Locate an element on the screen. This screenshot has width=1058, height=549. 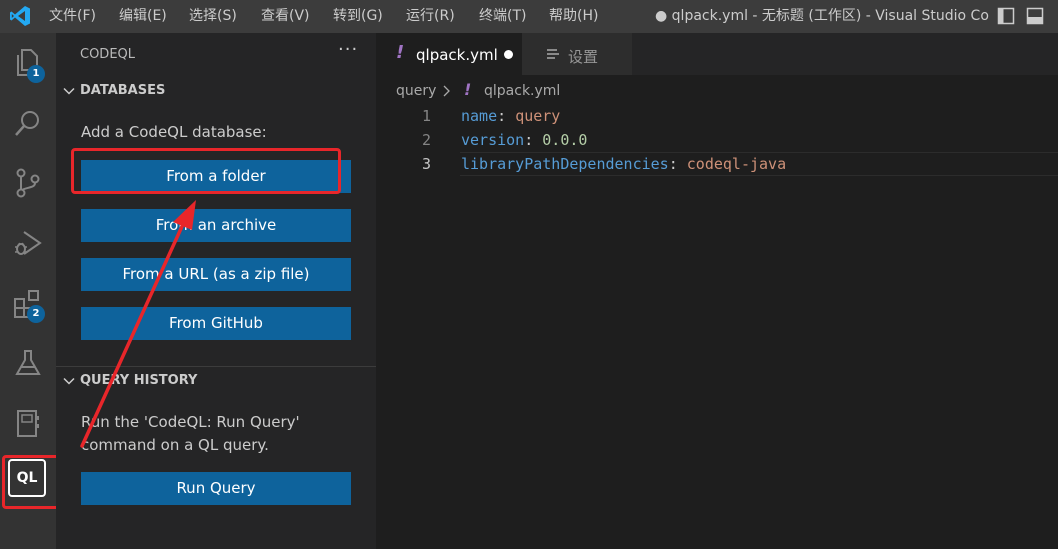
menu-run: 运行(R) is located at coordinates (430, 16).